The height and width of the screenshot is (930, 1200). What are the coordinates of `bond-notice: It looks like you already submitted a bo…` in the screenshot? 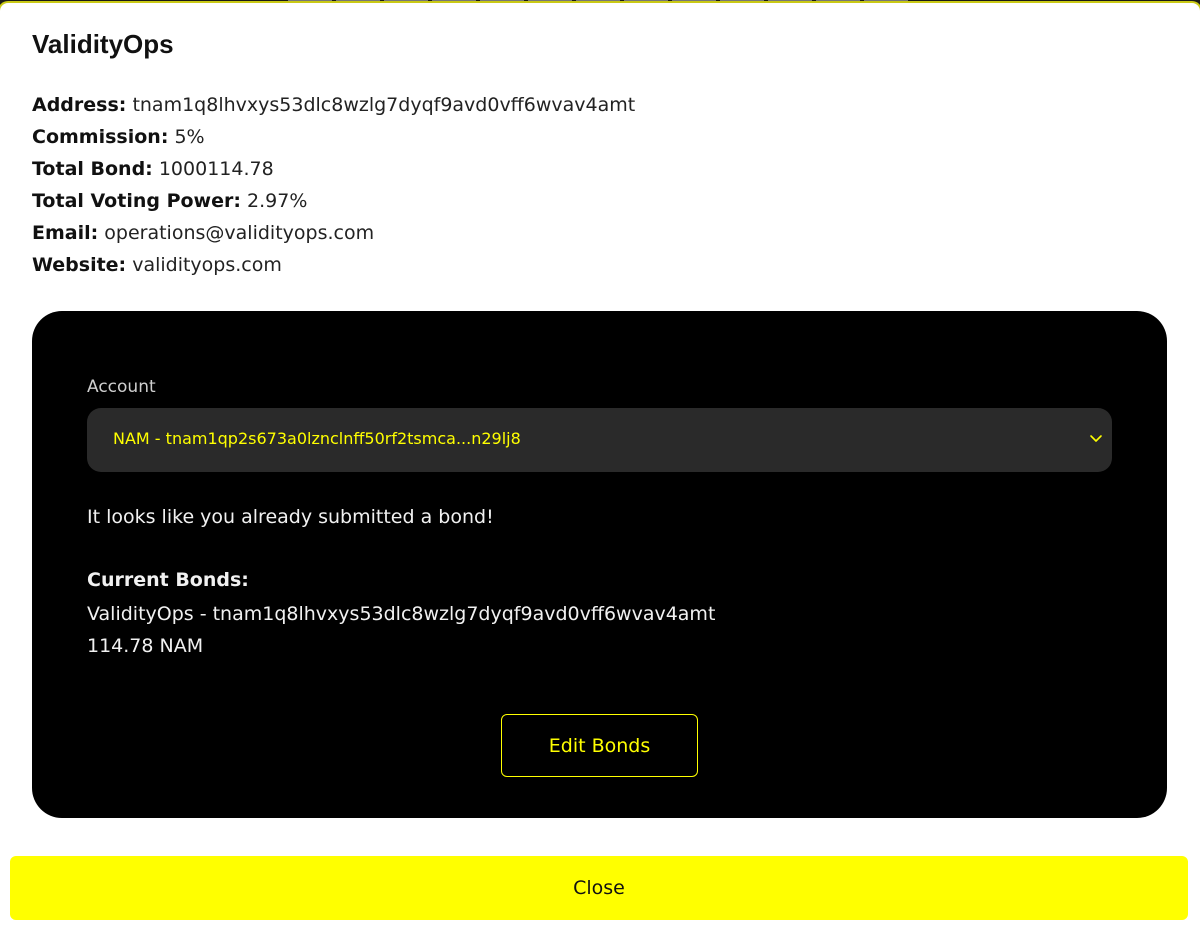 It's located at (290, 517).